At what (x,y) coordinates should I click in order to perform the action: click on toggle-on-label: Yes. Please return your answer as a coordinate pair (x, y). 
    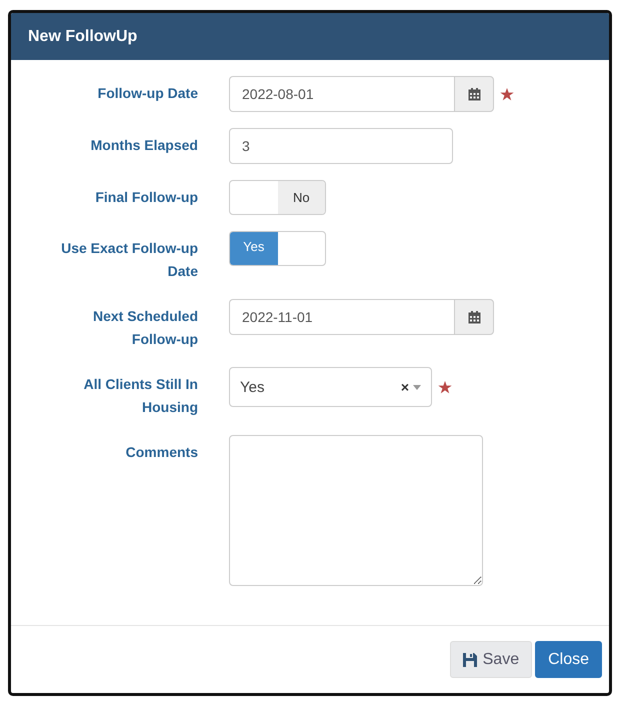
    Looking at the image, I should click on (254, 248).